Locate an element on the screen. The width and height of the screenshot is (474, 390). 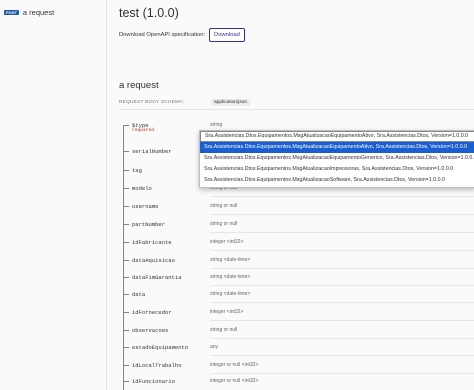
property-name: tag is located at coordinates (163, 170).